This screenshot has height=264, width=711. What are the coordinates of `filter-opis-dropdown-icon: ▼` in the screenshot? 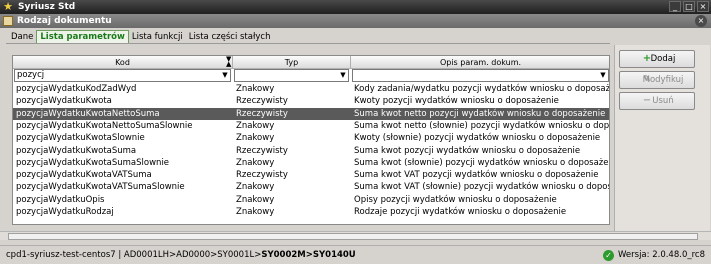 It's located at (603, 75).